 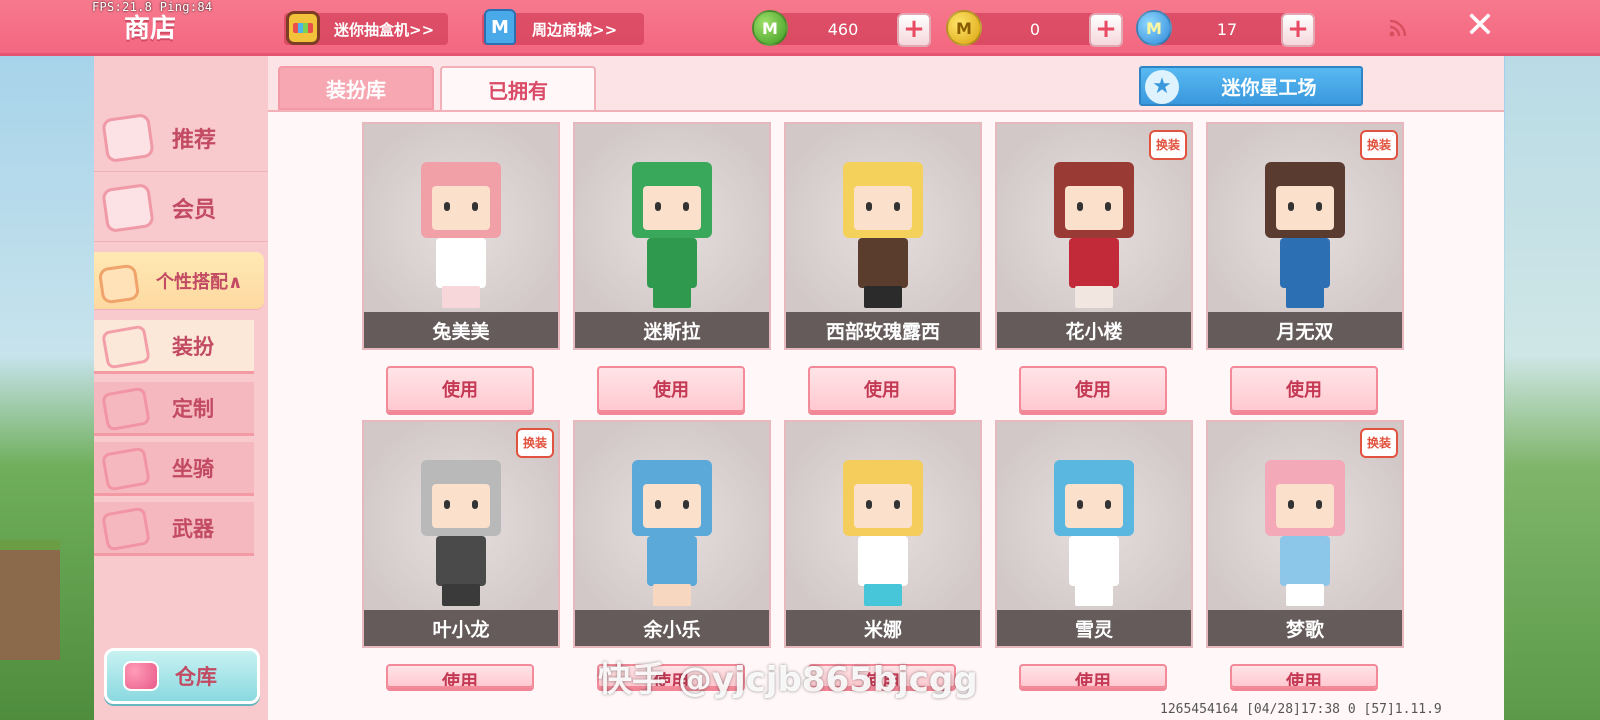 I want to click on sidebar-item-personal-style: 个性搭配∧, so click(x=179, y=281).